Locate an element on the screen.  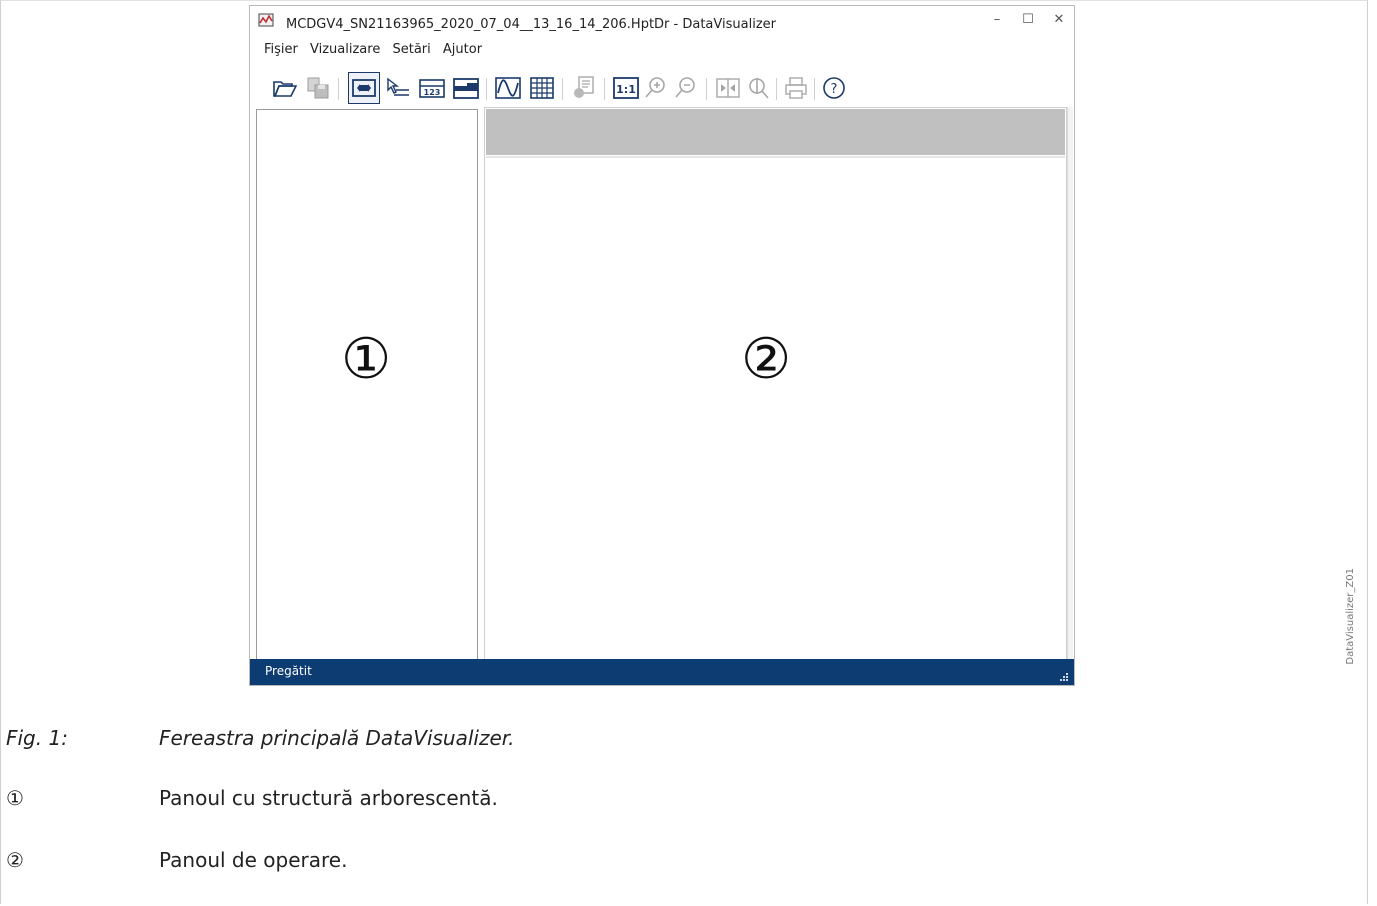
save-icon is located at coordinates (318, 88).